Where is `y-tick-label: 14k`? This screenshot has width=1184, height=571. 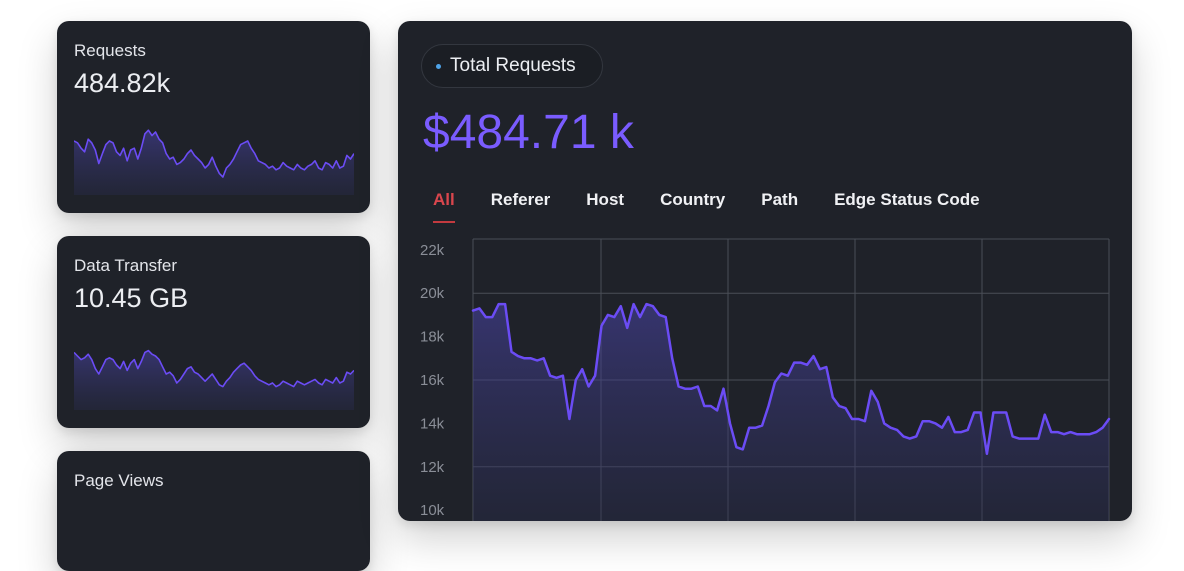 y-tick-label: 14k is located at coordinates (432, 423).